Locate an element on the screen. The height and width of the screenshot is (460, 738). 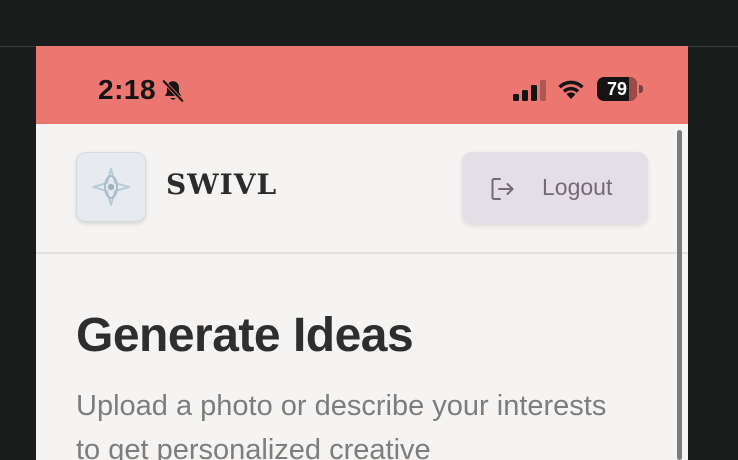
bell-slash-icon is located at coordinates (173, 91).